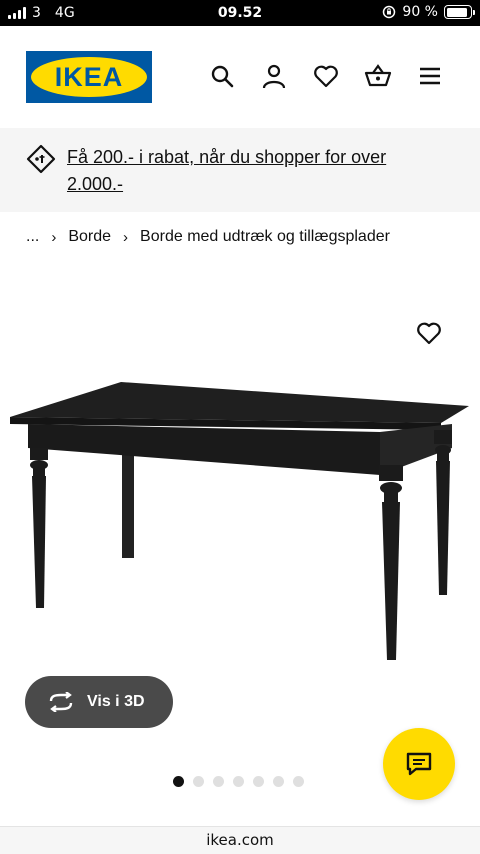 This screenshot has width=480, height=854. I want to click on status-right: 90 %, so click(428, 12).